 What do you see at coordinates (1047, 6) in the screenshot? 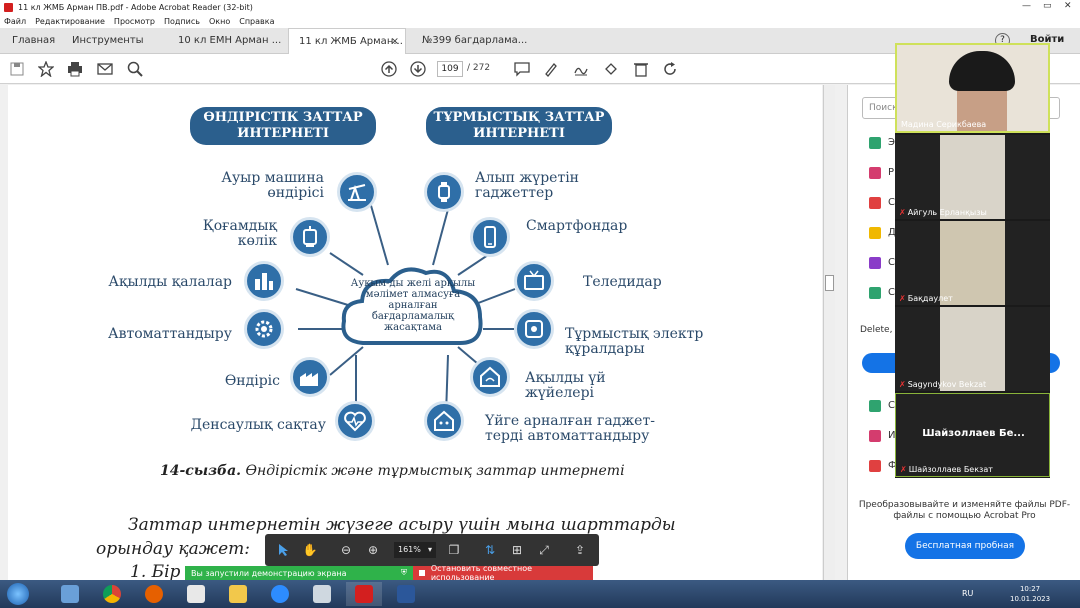
I see `maximize-icon: ▭` at bounding box center [1047, 6].